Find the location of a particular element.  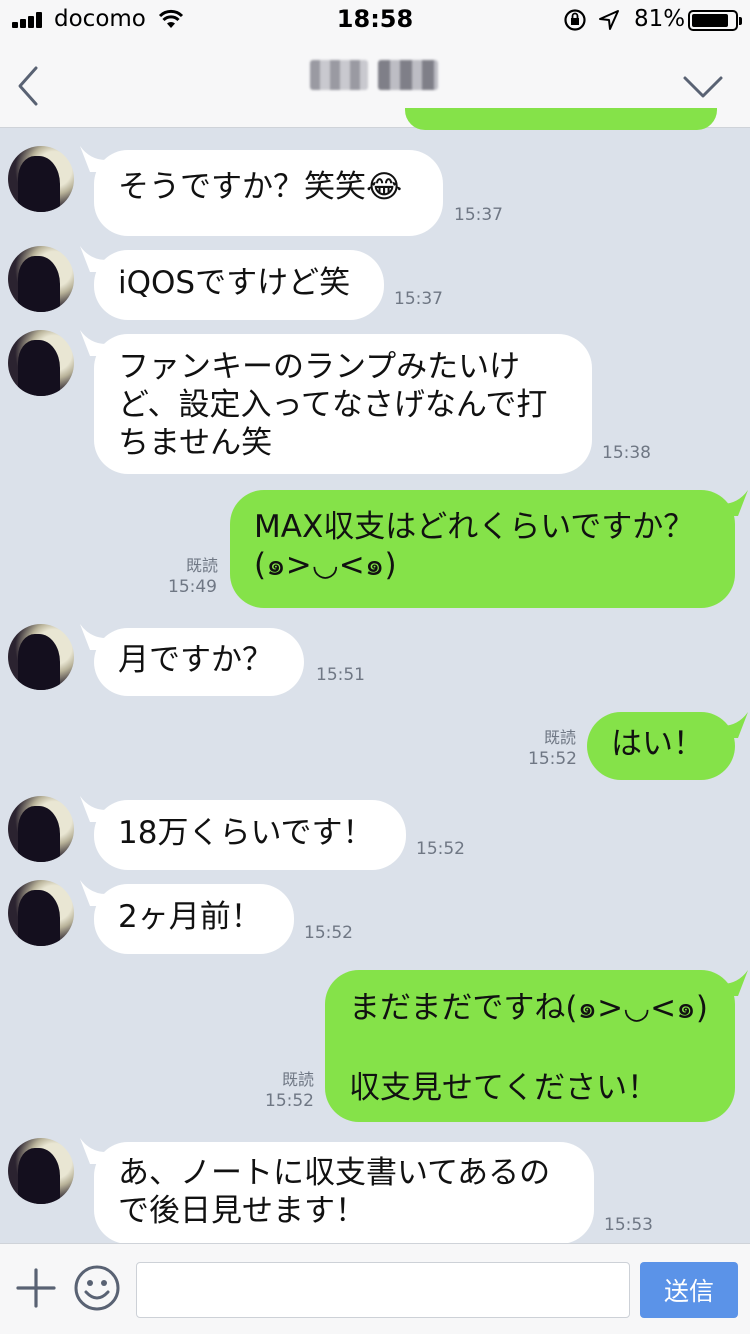

battery-percentage: 81% is located at coordinates (660, 19).